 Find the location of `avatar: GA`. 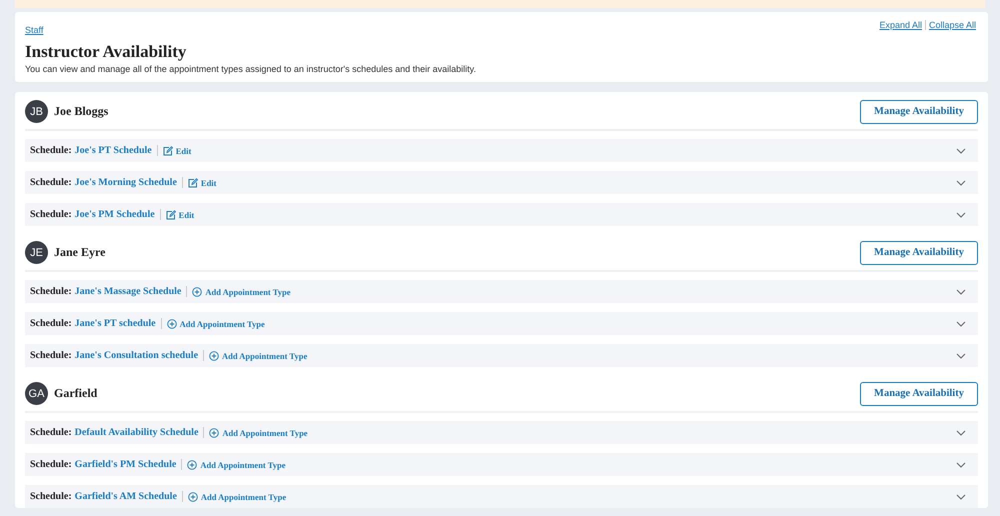

avatar: GA is located at coordinates (36, 393).